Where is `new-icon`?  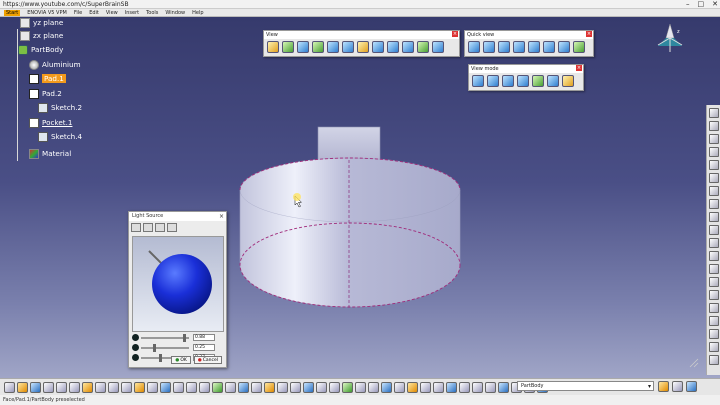 new-icon is located at coordinates (9, 387).